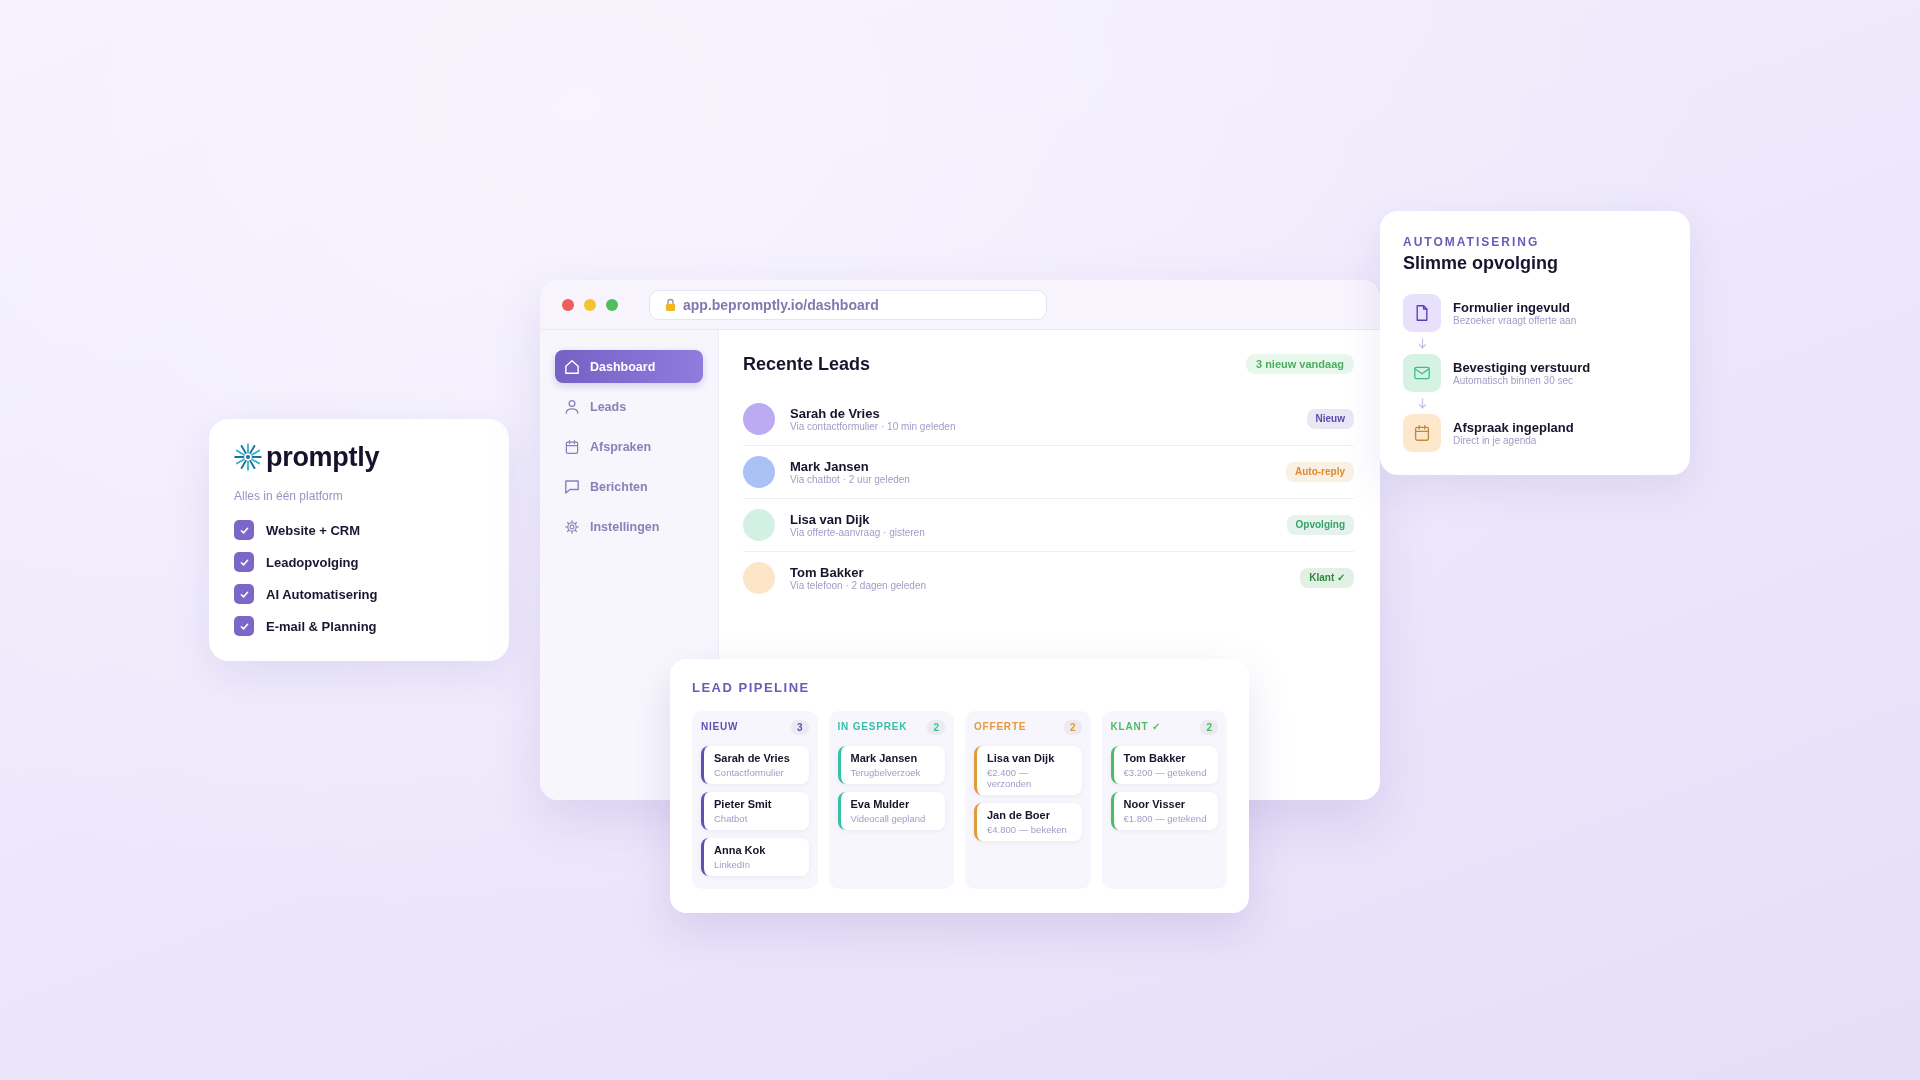 Image resolution: width=1920 pixels, height=1080 pixels. What do you see at coordinates (1010, 778) in the screenshot?
I see `lead-detail: €2.400 — verzonden` at bounding box center [1010, 778].